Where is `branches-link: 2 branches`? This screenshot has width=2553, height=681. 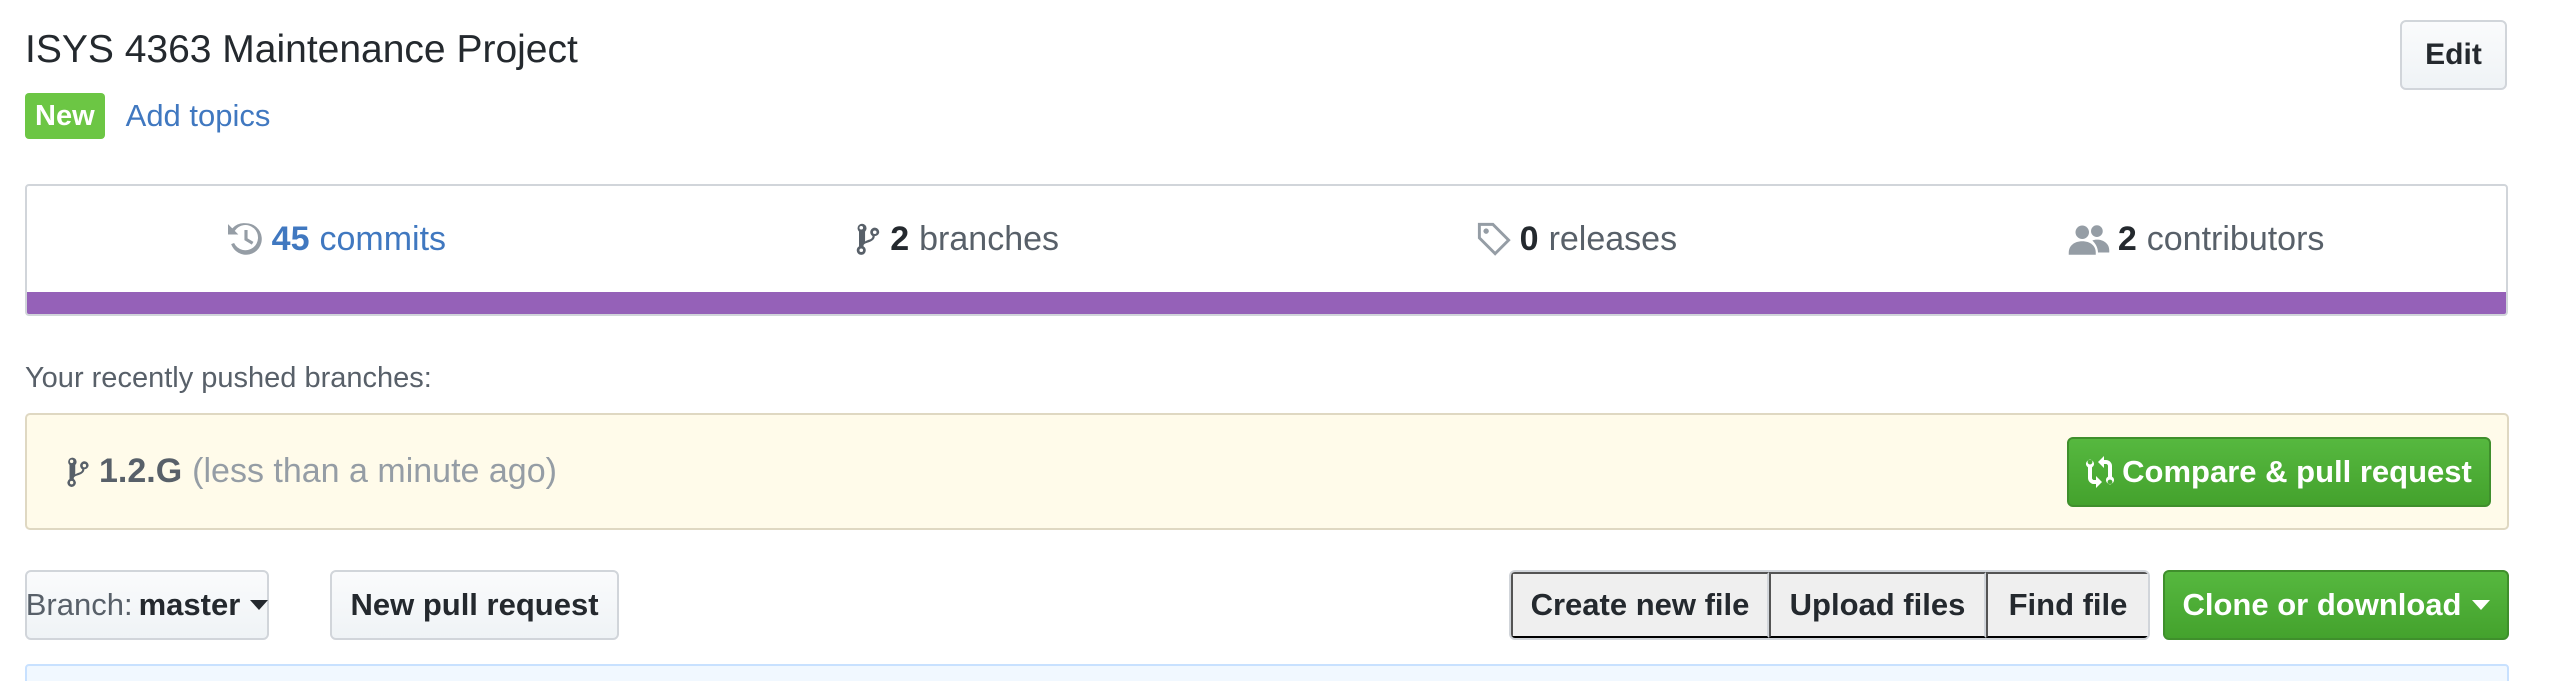
branches-link: 2 branches is located at coordinates (957, 239).